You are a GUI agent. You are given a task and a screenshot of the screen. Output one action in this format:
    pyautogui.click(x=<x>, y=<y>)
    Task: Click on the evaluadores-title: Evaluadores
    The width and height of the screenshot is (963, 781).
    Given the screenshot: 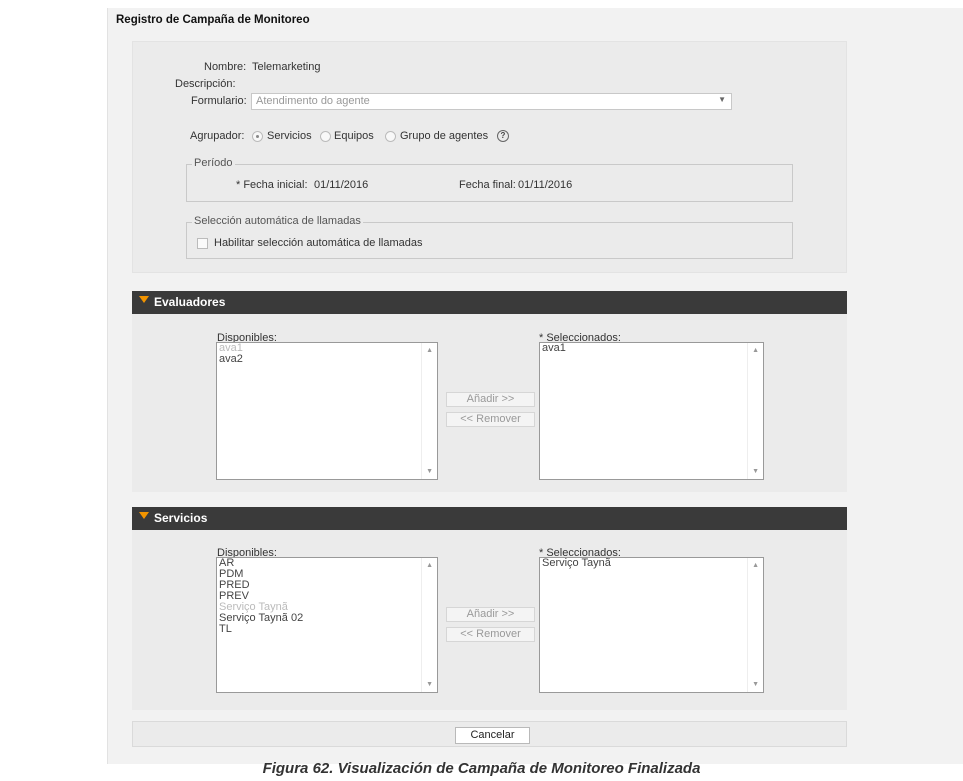 What is the action you would take?
    pyautogui.click(x=190, y=302)
    